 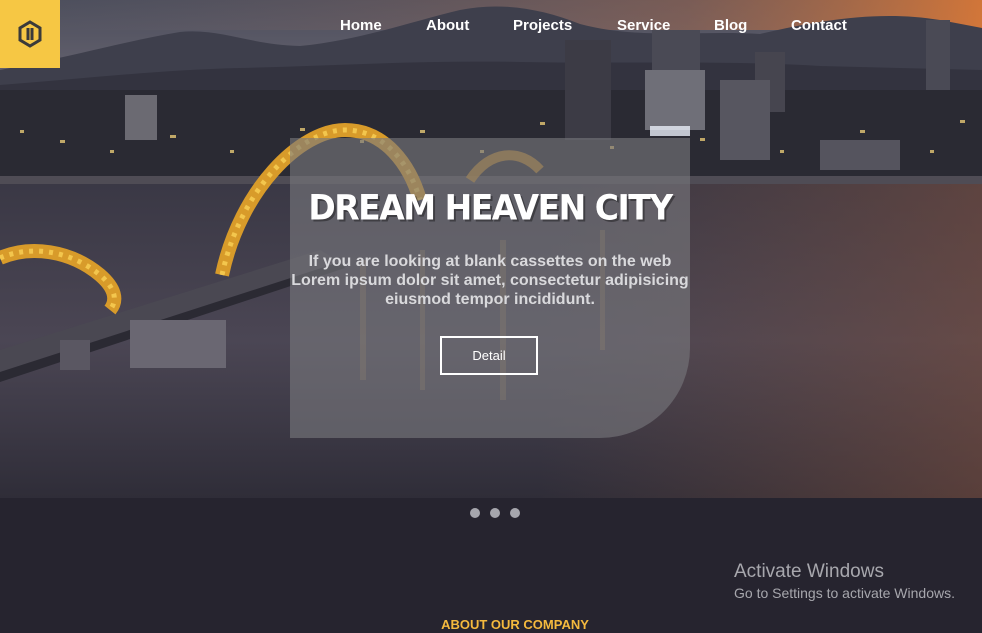 What do you see at coordinates (844, 593) in the screenshot?
I see `watermark-subtitle: Go to Settings to activate Windows.` at bounding box center [844, 593].